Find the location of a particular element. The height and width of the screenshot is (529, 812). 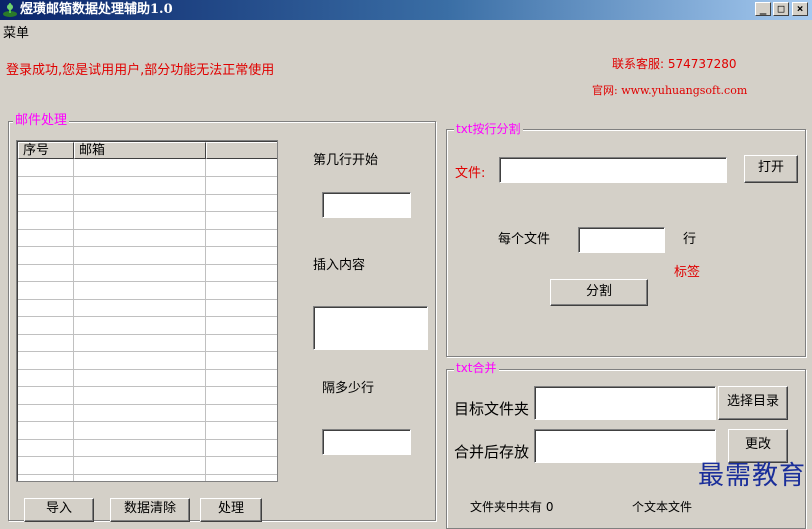

row-unit-label: 行 is located at coordinates (690, 239).